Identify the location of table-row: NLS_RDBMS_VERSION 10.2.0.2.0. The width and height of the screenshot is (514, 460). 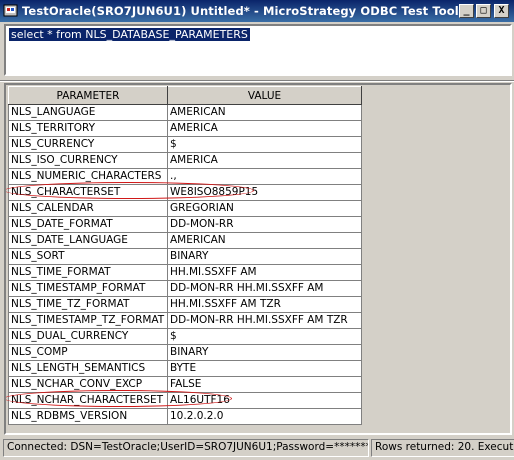
(185, 416).